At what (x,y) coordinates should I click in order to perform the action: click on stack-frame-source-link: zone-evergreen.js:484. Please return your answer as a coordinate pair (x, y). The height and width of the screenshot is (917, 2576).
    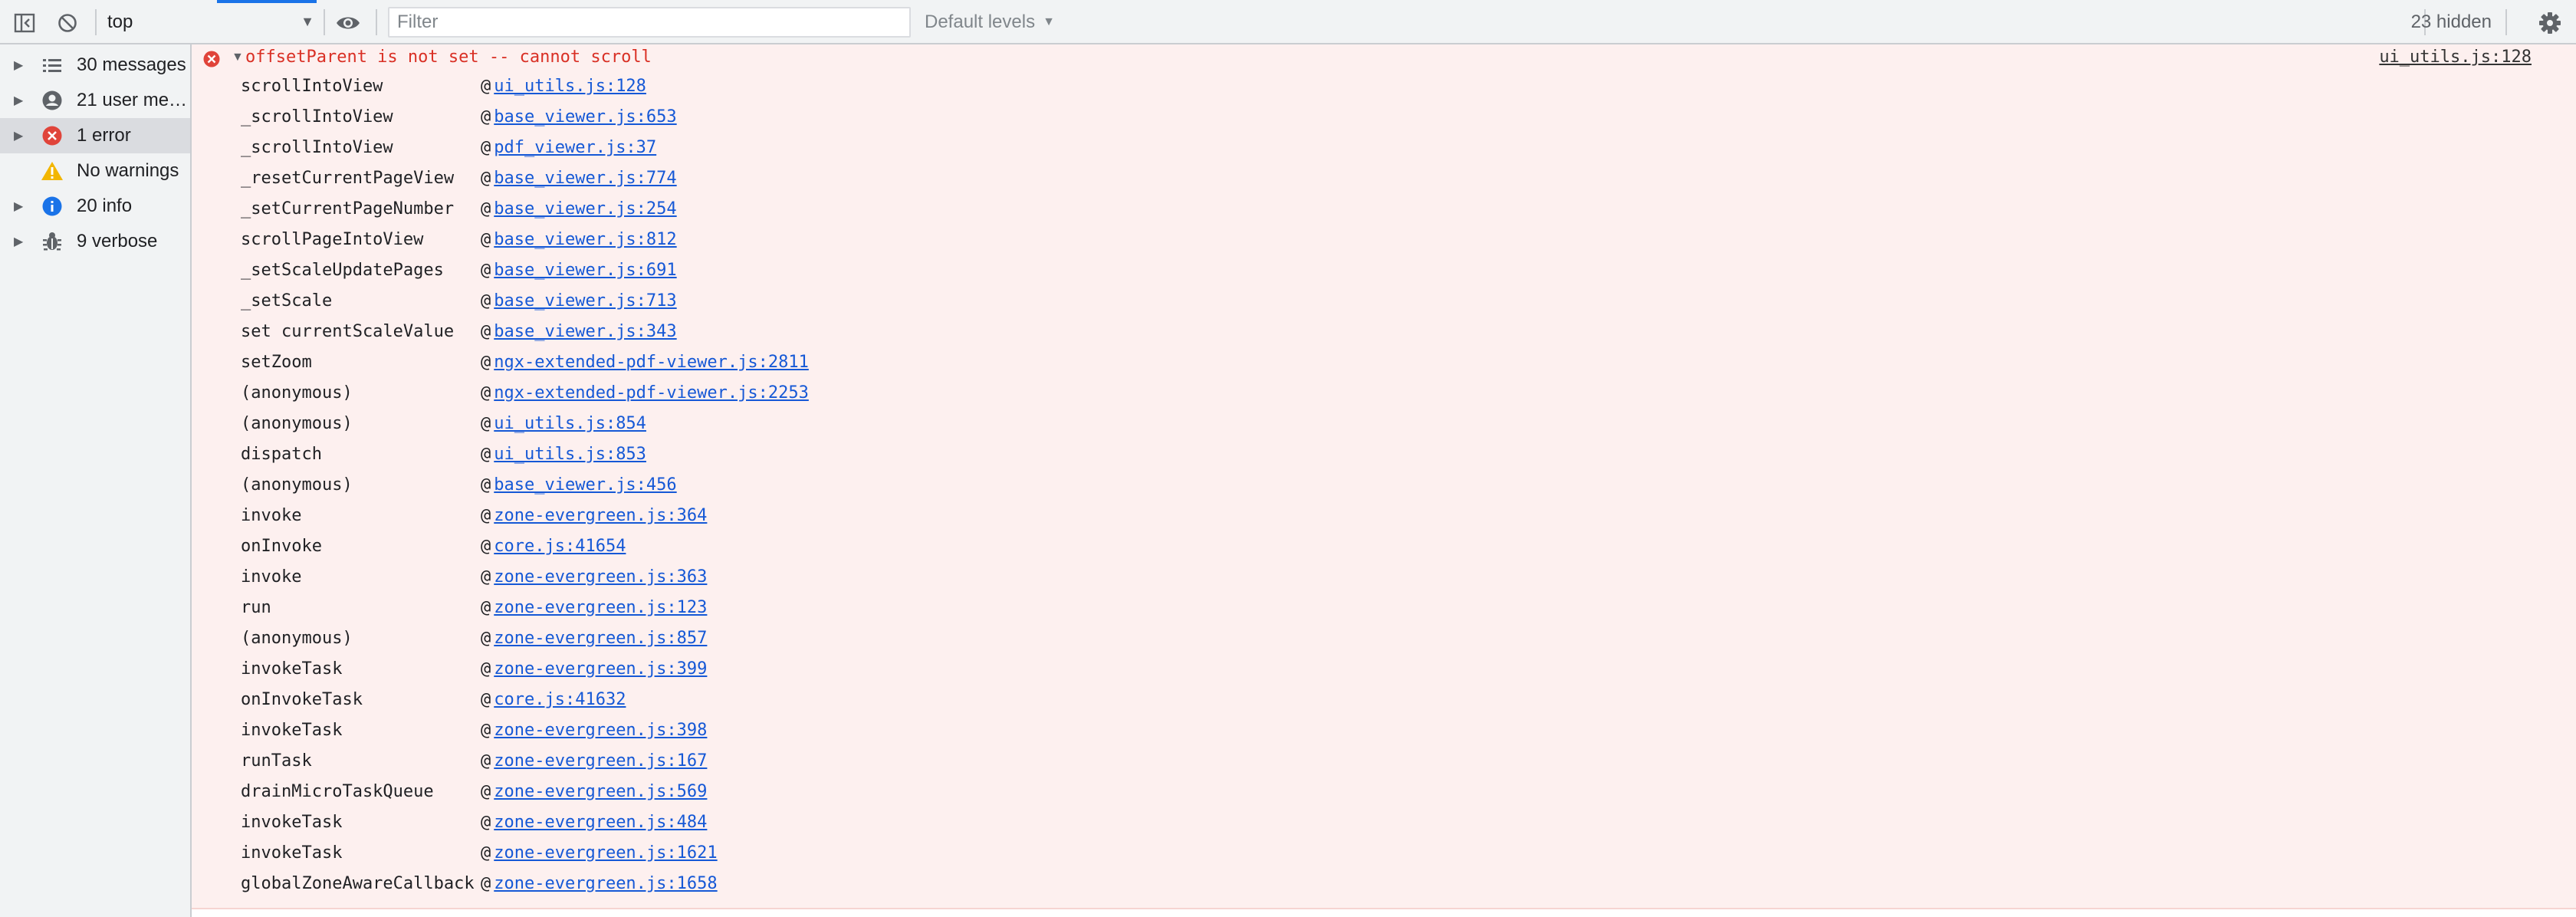
    Looking at the image, I should click on (600, 823).